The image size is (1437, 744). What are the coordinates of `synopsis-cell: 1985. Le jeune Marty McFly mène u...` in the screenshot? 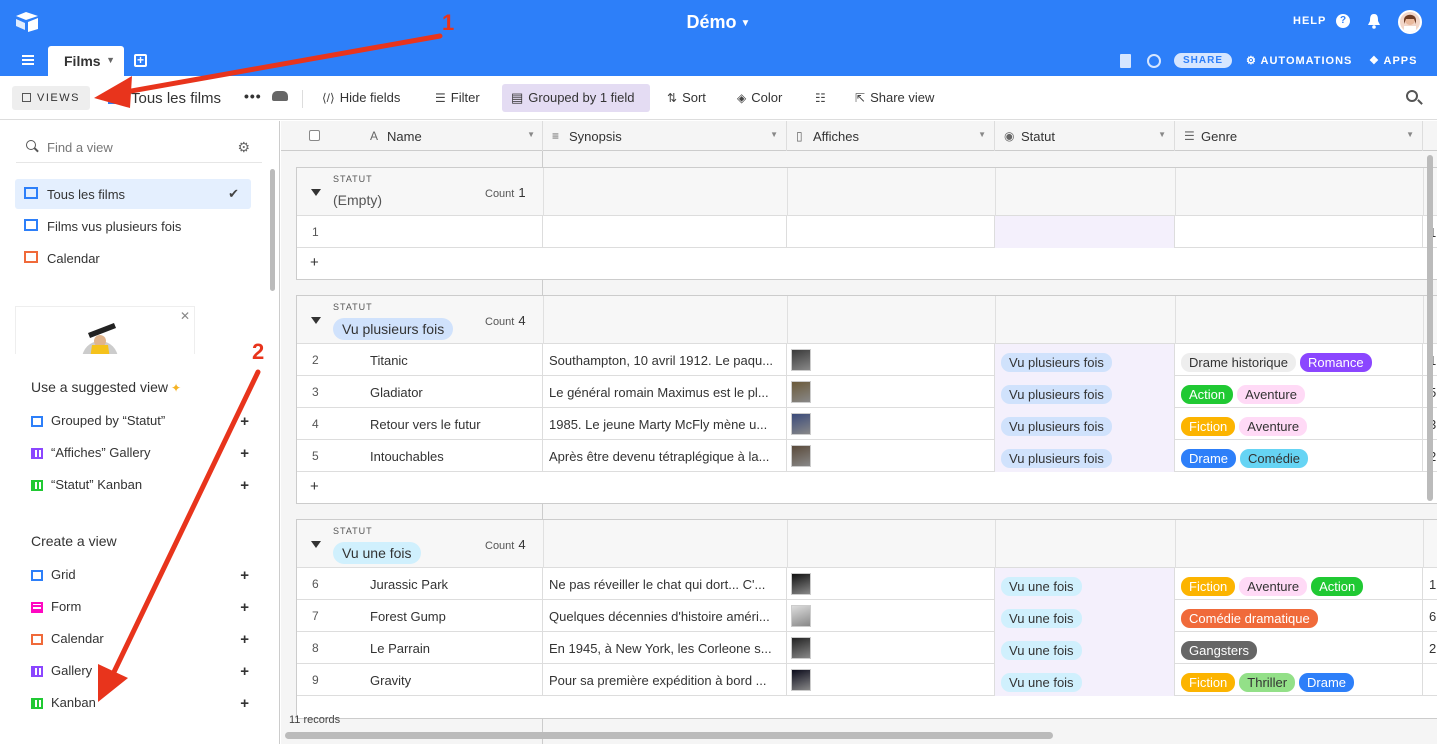 It's located at (665, 424).